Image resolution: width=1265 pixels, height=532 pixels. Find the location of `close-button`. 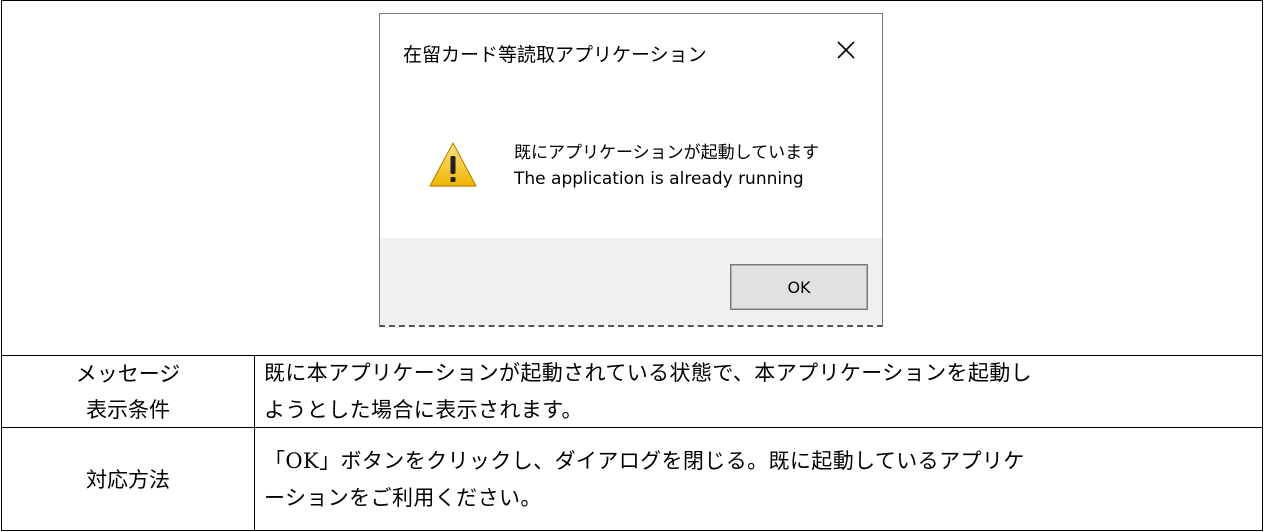

close-button is located at coordinates (846, 50).